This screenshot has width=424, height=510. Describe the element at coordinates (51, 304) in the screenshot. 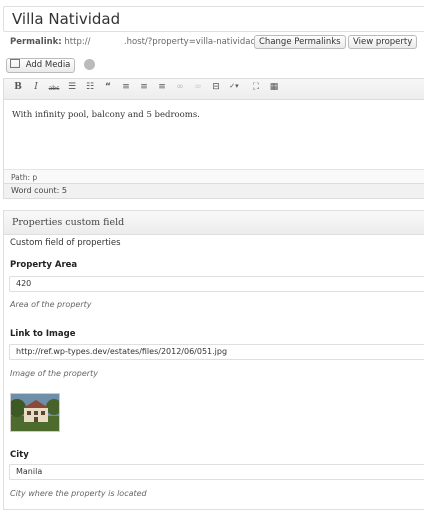

I see `property-area-description: Area of the property` at that location.